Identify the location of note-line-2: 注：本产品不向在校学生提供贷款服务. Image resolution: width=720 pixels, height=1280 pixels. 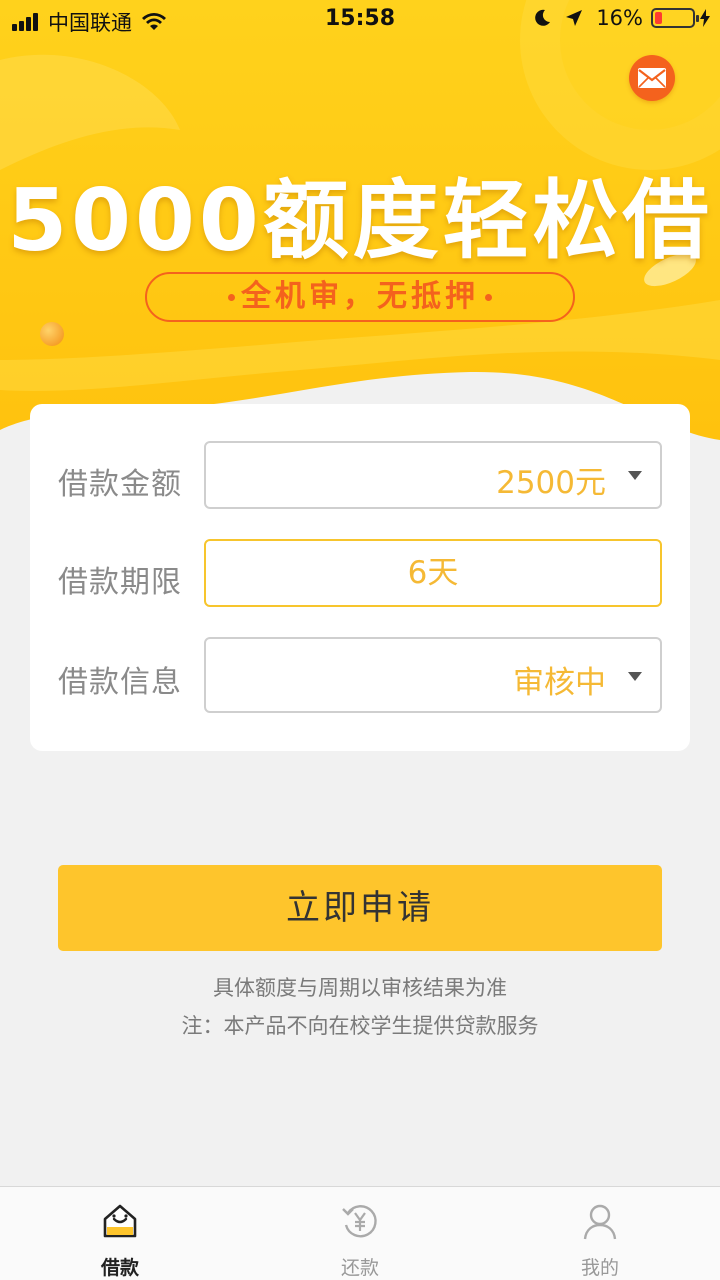
(360, 1026).